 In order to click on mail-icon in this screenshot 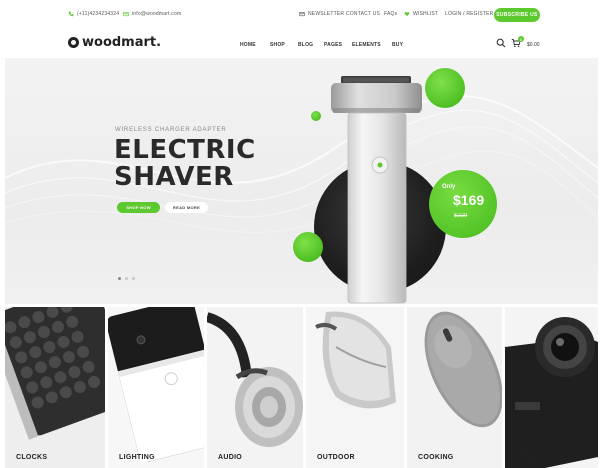, I will do `click(126, 14)`.